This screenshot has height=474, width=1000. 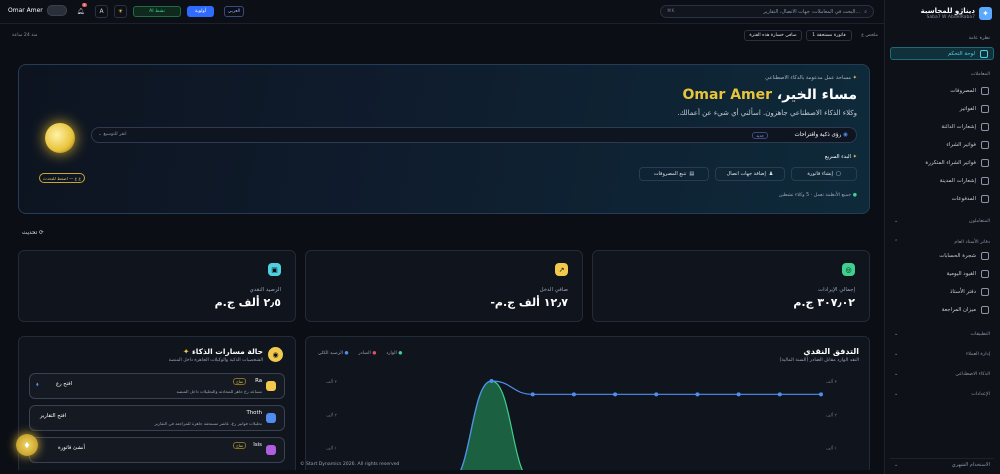 I want to click on thoth-icon, so click(x=271, y=418).